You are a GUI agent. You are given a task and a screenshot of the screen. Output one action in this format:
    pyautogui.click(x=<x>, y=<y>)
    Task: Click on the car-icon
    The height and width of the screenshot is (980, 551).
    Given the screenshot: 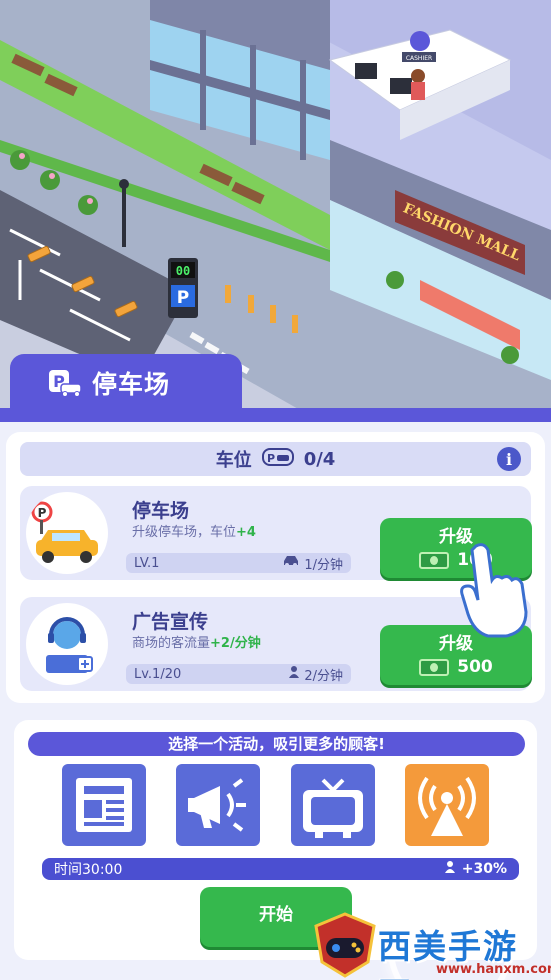 What is the action you would take?
    pyautogui.click(x=291, y=563)
    